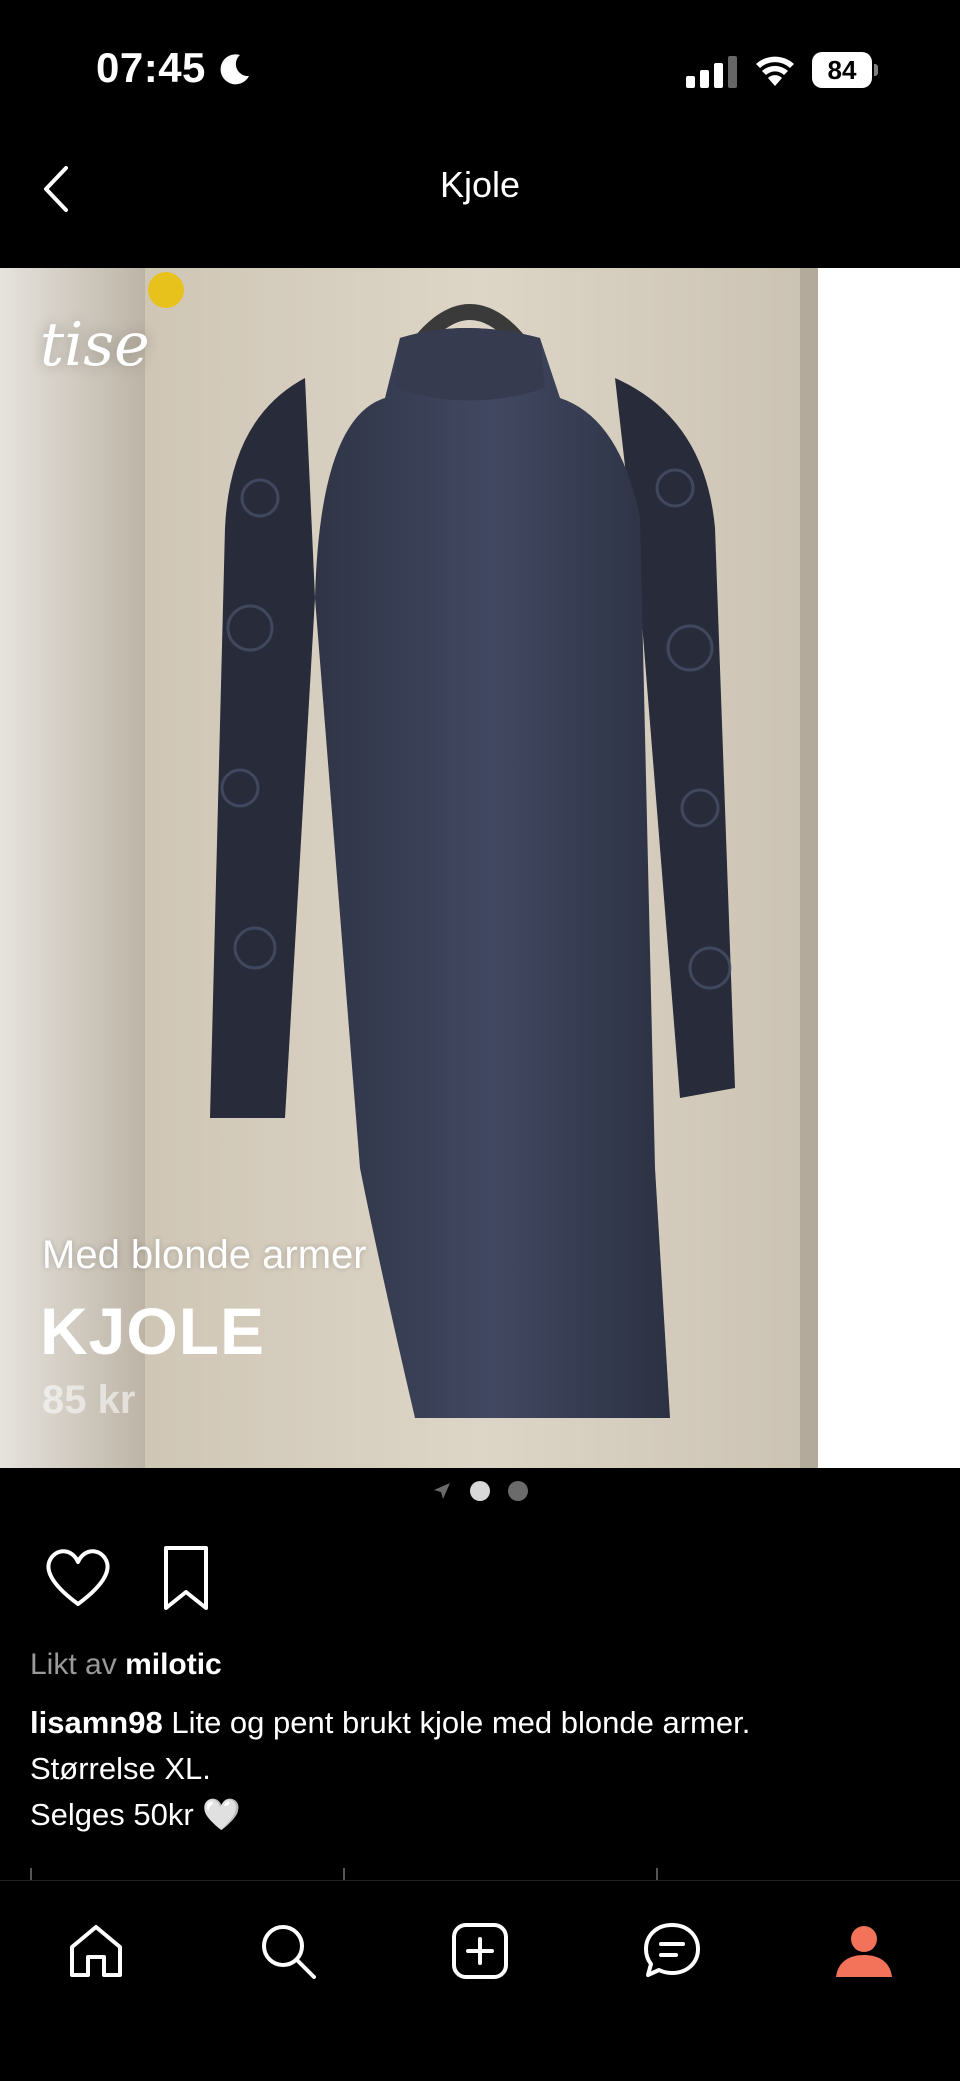  I want to click on profile-icon, so click(864, 1951).